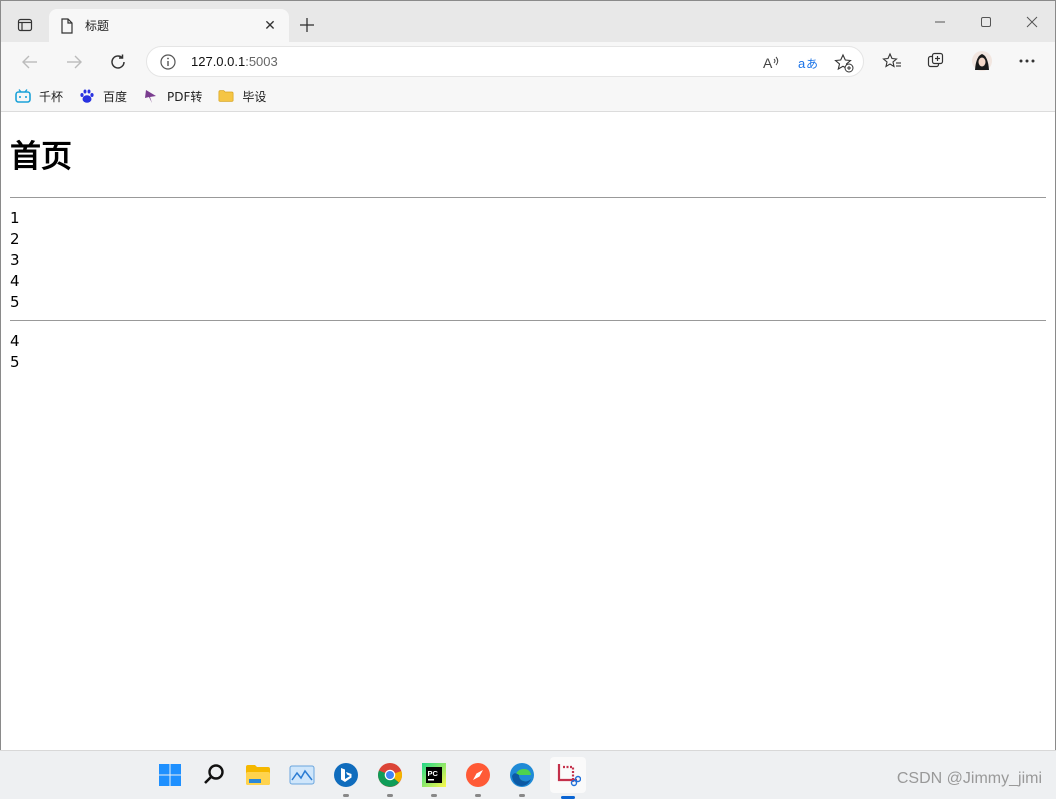  What do you see at coordinates (151, 96) in the screenshot?
I see `pdf-star-icon` at bounding box center [151, 96].